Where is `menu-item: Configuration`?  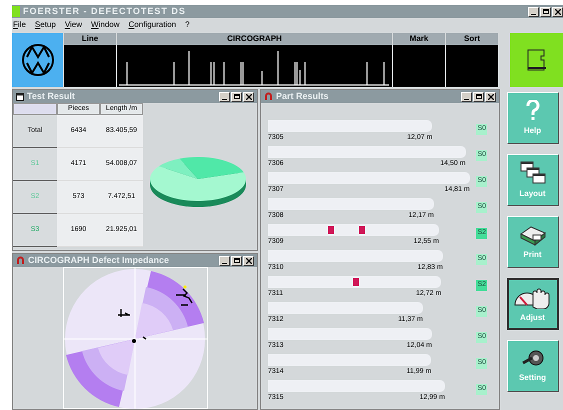 menu-item: Configuration is located at coordinates (152, 25).